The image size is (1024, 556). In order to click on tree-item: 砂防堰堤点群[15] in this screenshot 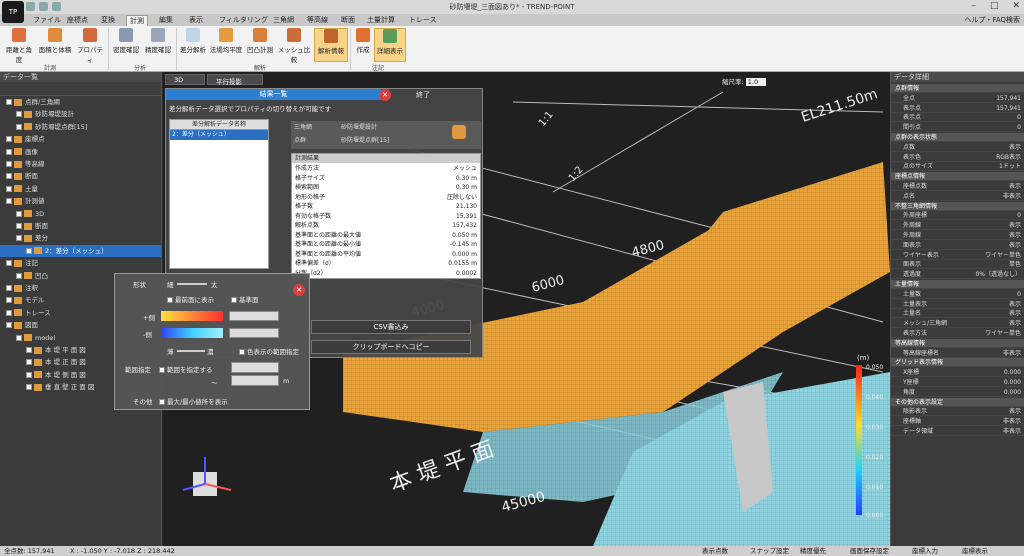, I will do `click(80, 127)`.